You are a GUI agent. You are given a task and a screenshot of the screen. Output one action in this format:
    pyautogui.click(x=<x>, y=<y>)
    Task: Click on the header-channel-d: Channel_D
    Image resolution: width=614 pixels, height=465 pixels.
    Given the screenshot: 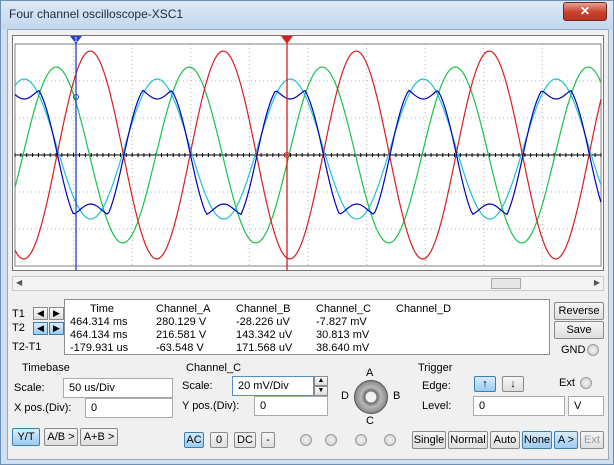 What is the action you would take?
    pyautogui.click(x=424, y=309)
    